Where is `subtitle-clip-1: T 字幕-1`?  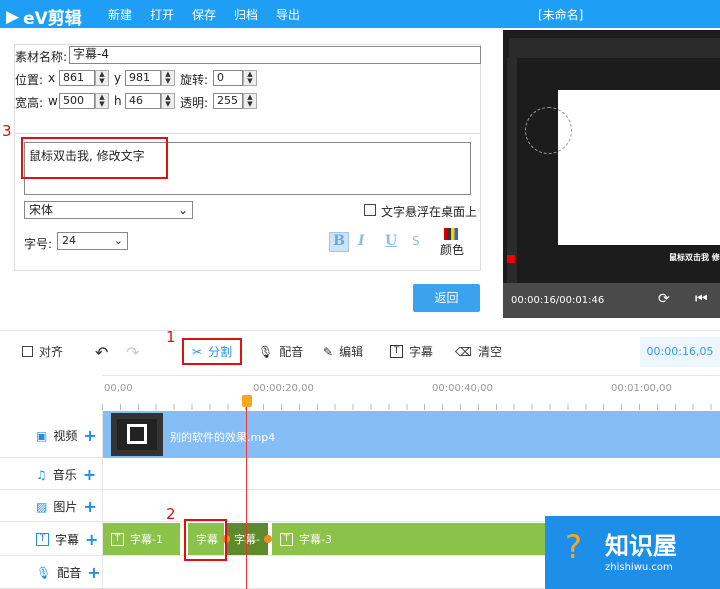 subtitle-clip-1: T 字幕-1 is located at coordinates (141, 539).